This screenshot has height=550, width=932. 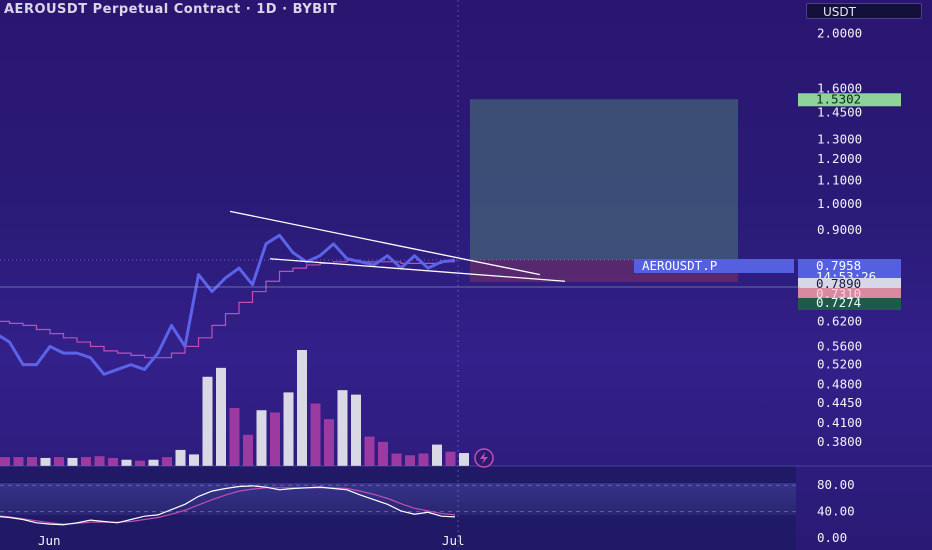 What do you see at coordinates (839, 203) in the screenshot?
I see `y-tick-label: 1.0000` at bounding box center [839, 203].